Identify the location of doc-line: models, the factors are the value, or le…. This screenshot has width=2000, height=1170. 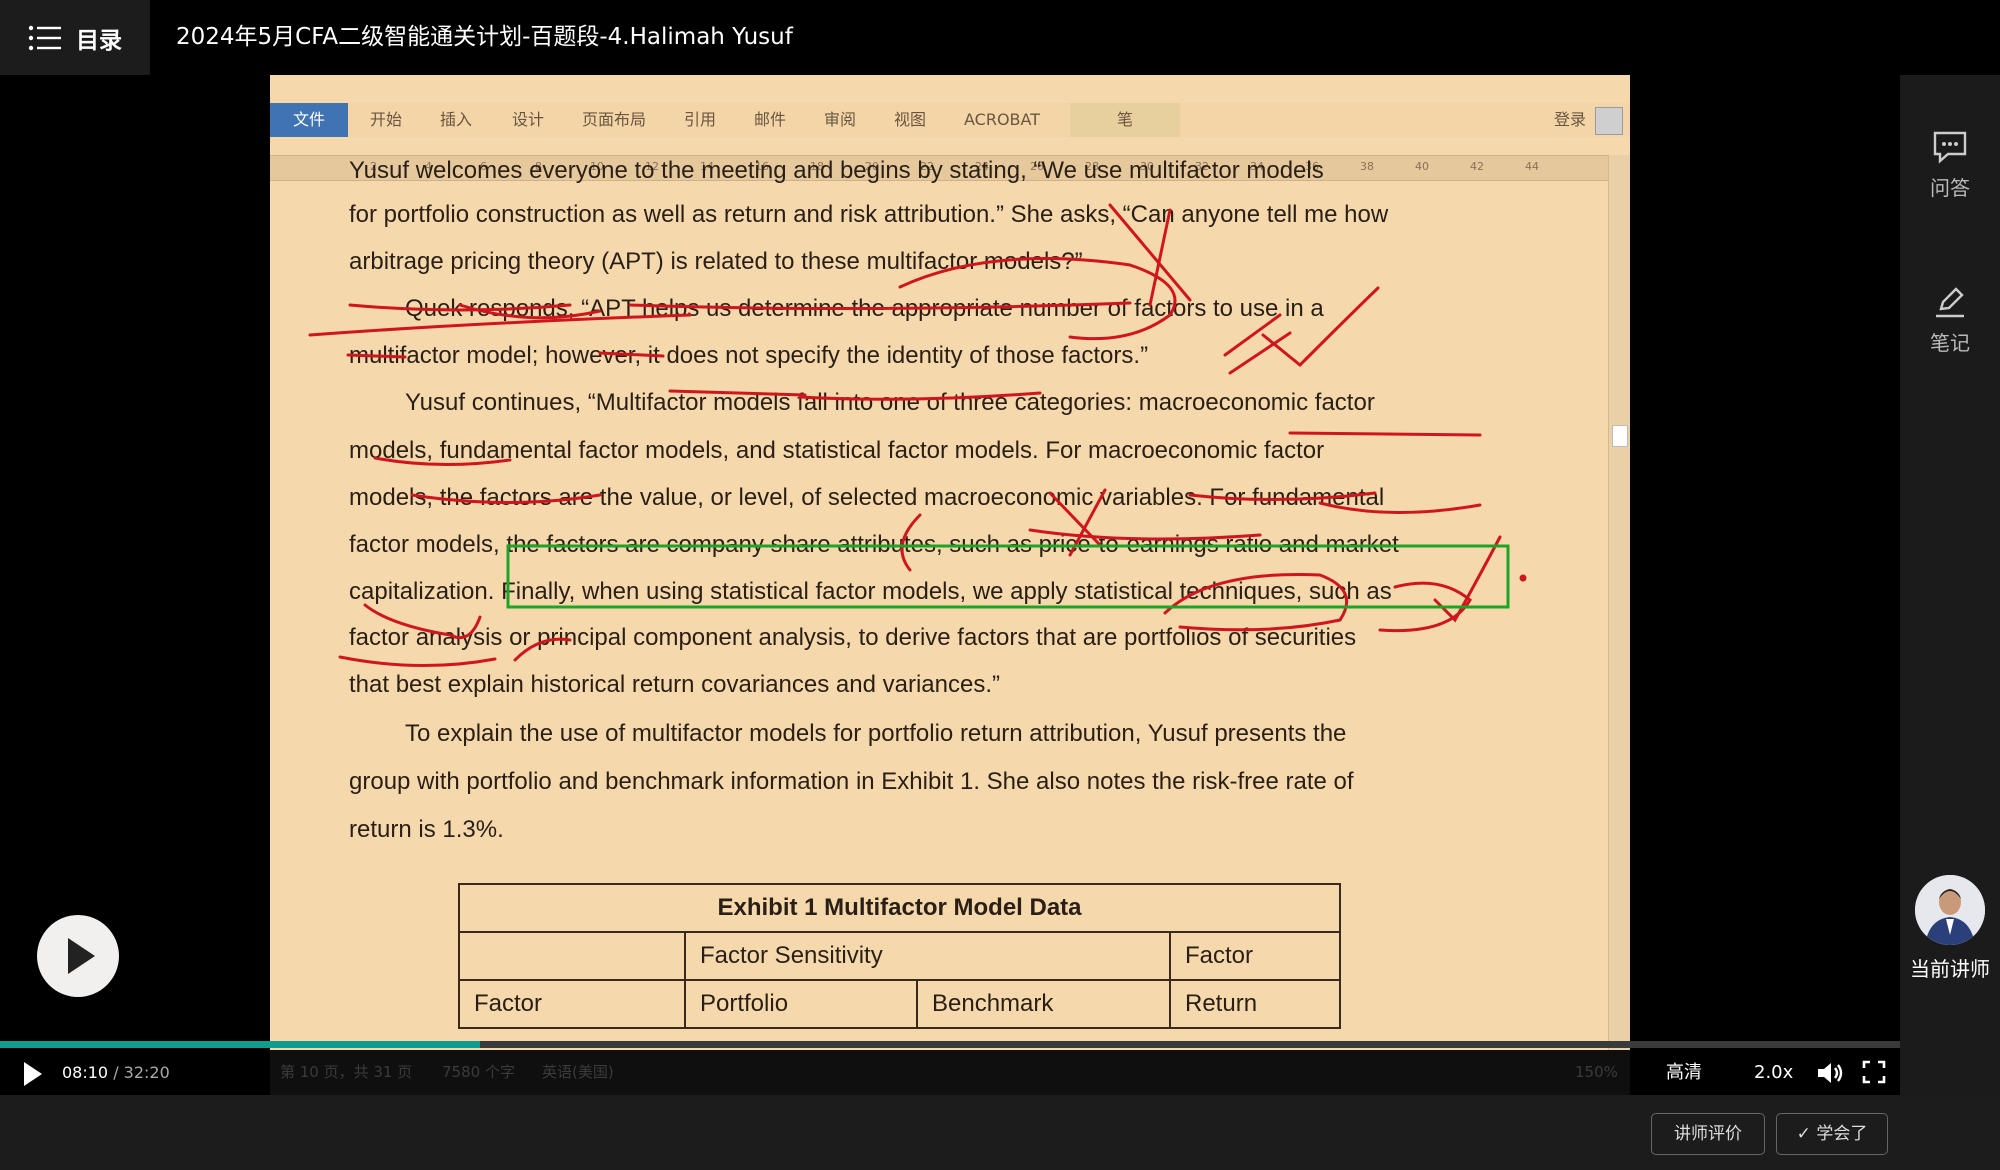
(867, 497).